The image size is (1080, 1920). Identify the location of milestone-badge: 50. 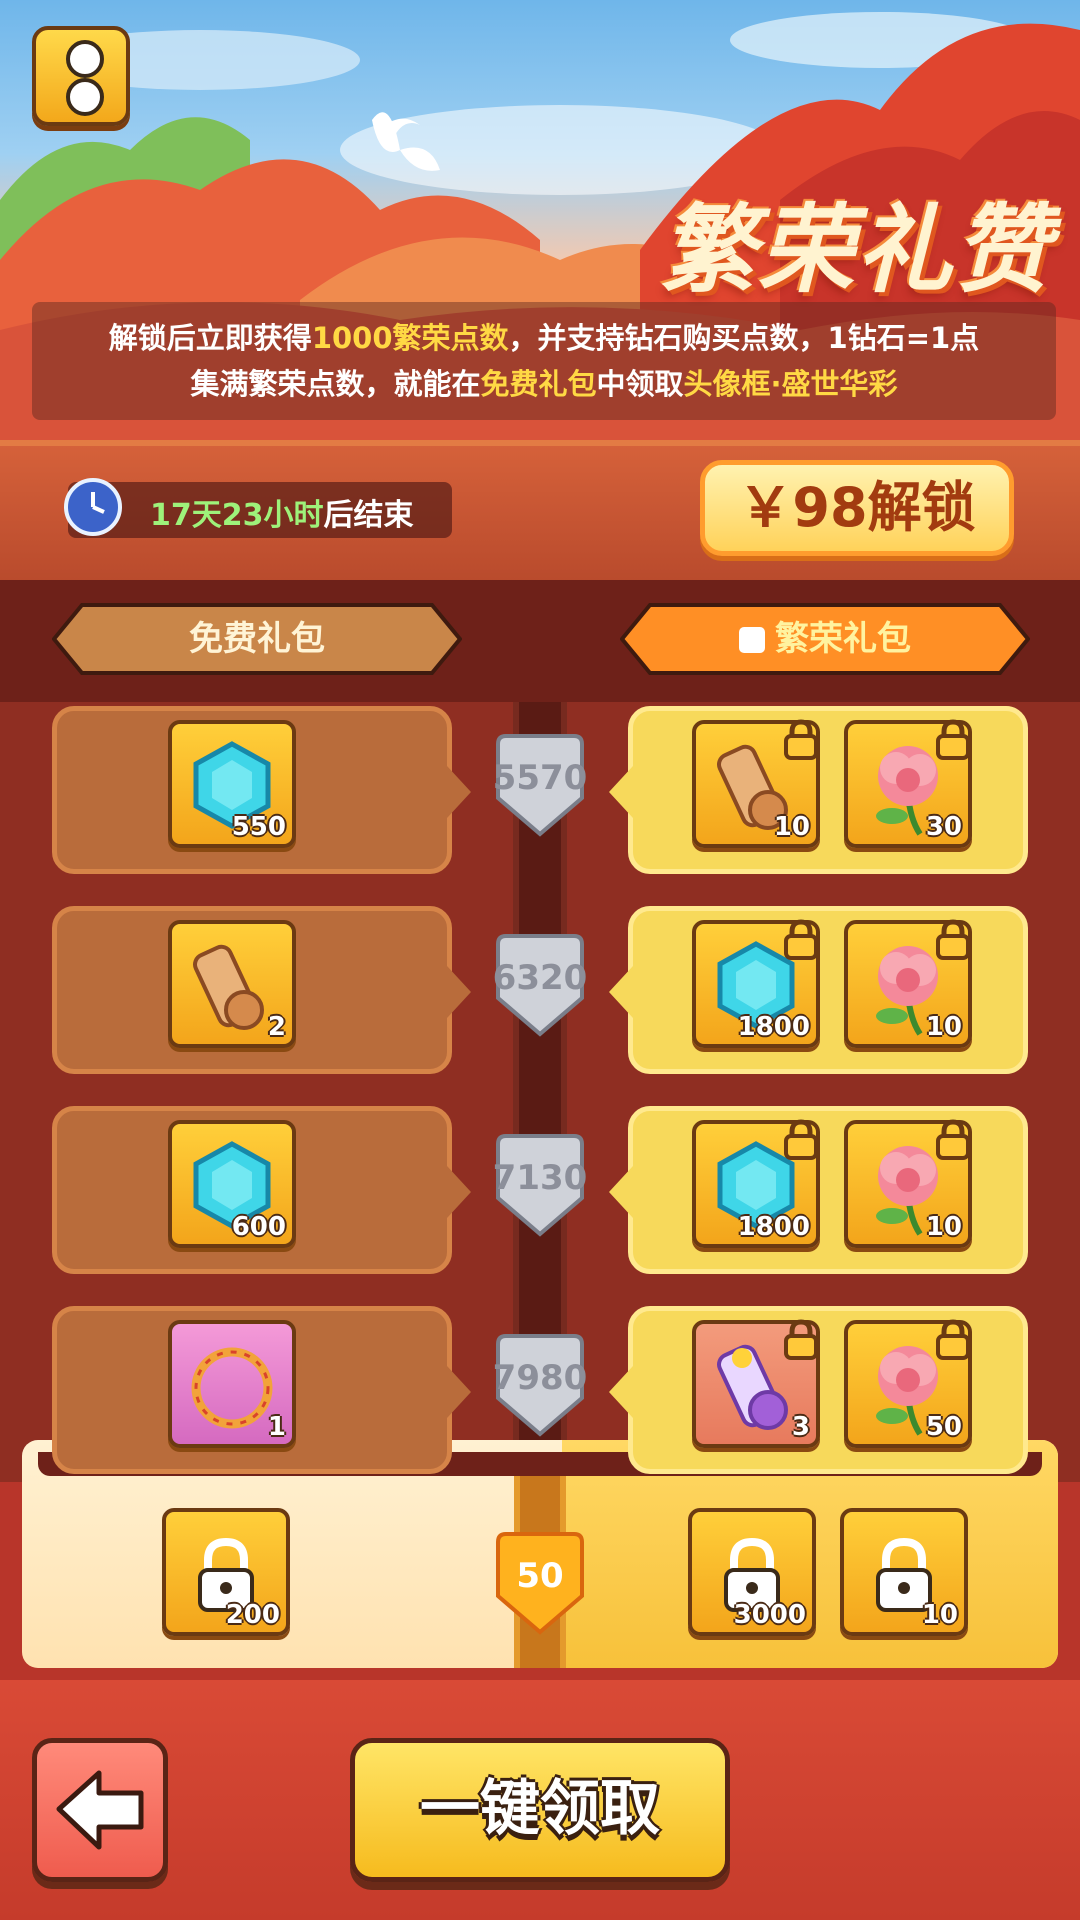
(540, 1585).